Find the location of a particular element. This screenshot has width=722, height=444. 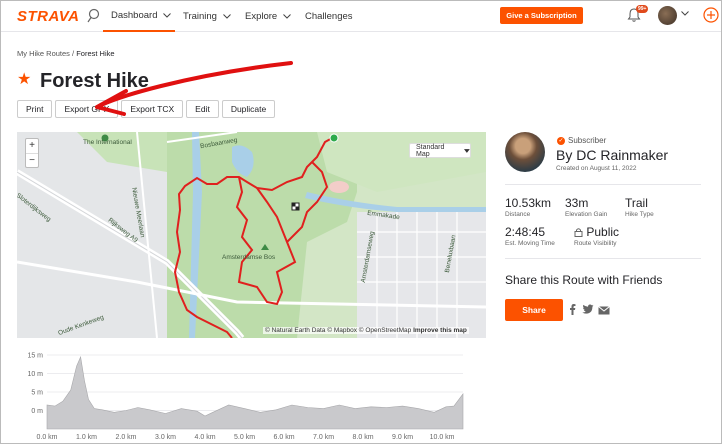

annotation-arrow-line is located at coordinates (196, 84).